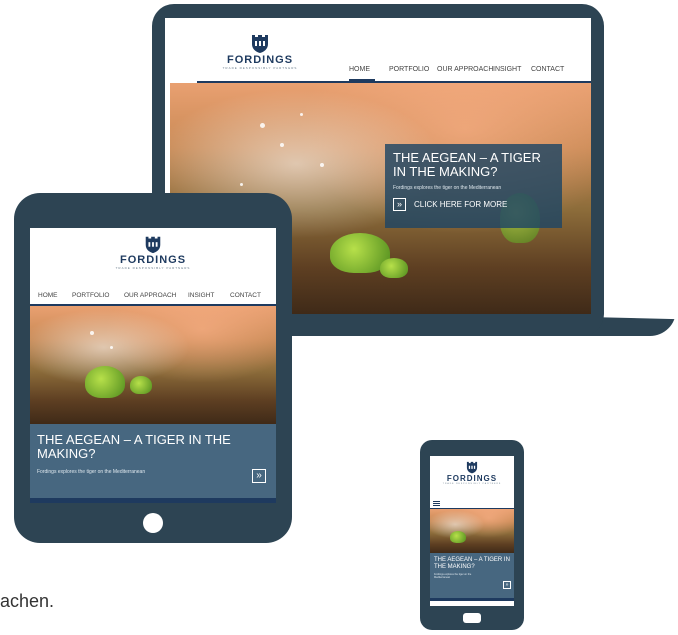  Describe the element at coordinates (27, 601) in the screenshot. I see `partial-text: achen.` at that location.